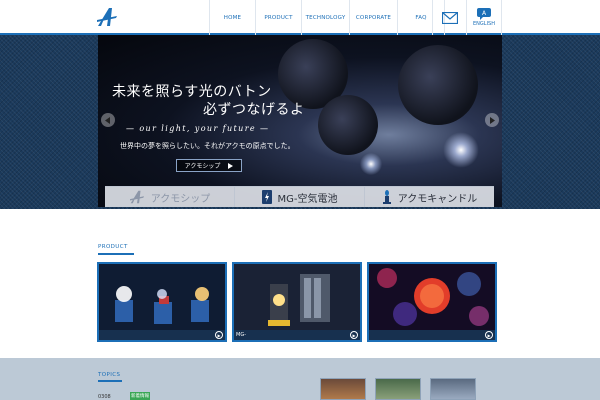 The image size is (600, 400). What do you see at coordinates (437, 199) in the screenshot?
I see `tab-label: アクモキャンドル` at bounding box center [437, 199].